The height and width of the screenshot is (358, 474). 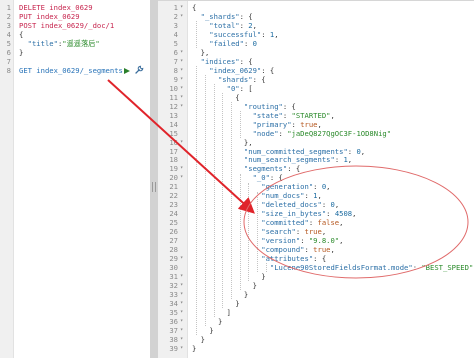 What do you see at coordinates (316, 348) in the screenshot?
I see `code-line: 39 ▾}` at bounding box center [316, 348].